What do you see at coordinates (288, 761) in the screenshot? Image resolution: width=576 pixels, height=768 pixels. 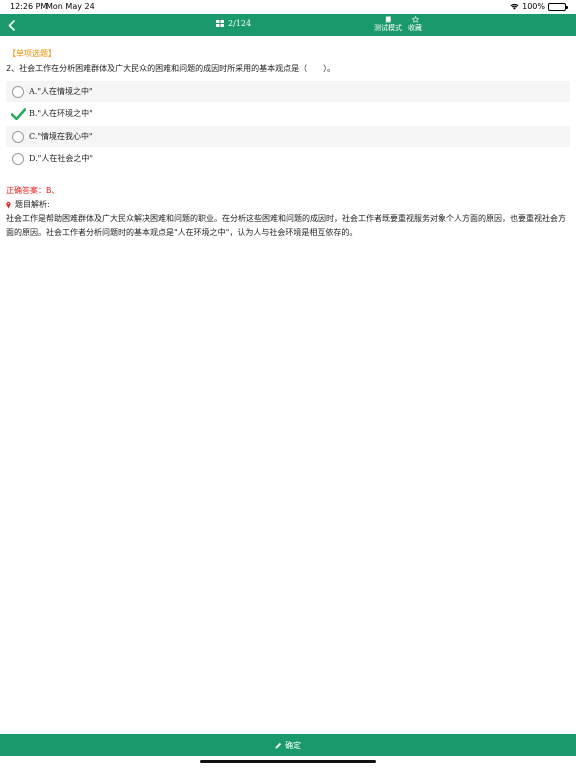 I see `home-indicator` at bounding box center [288, 761].